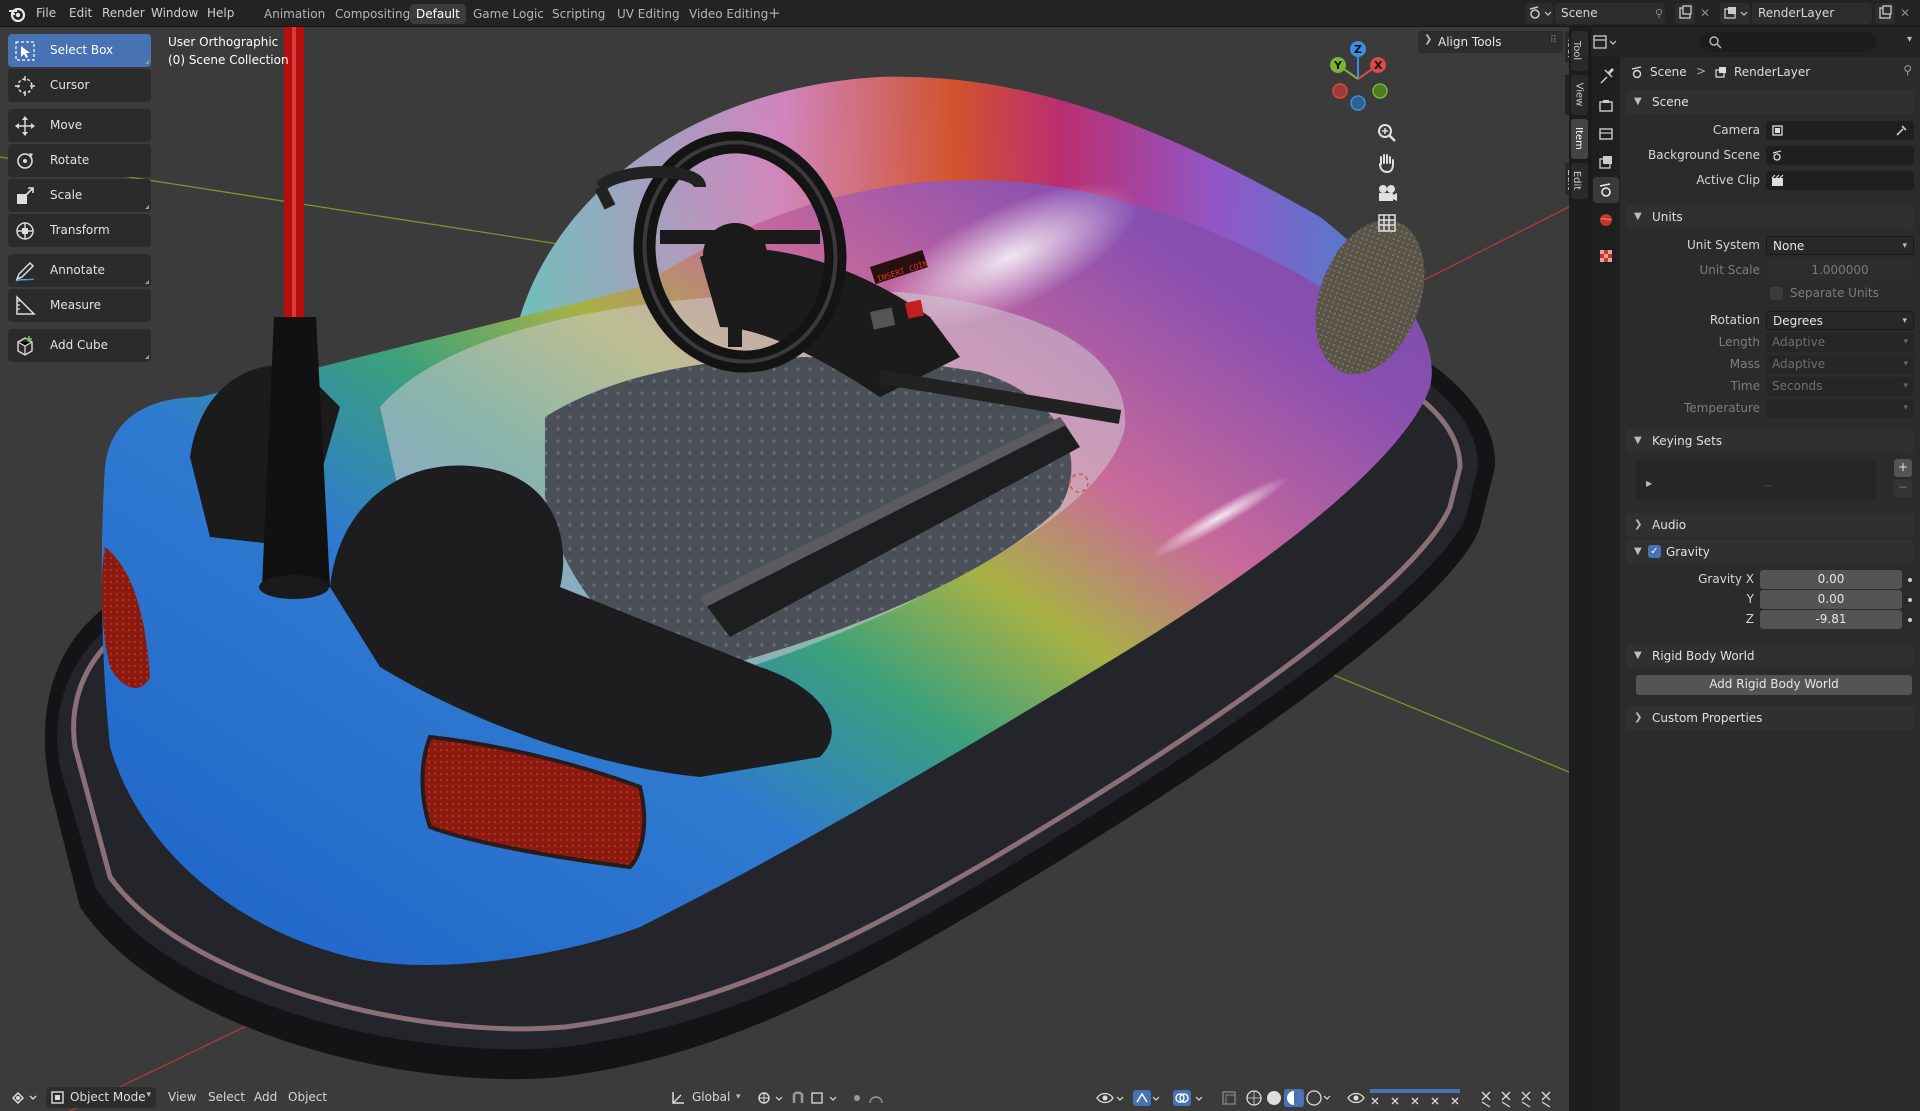 The width and height of the screenshot is (1920, 1111). I want to click on tool-measure: Measure, so click(79, 305).